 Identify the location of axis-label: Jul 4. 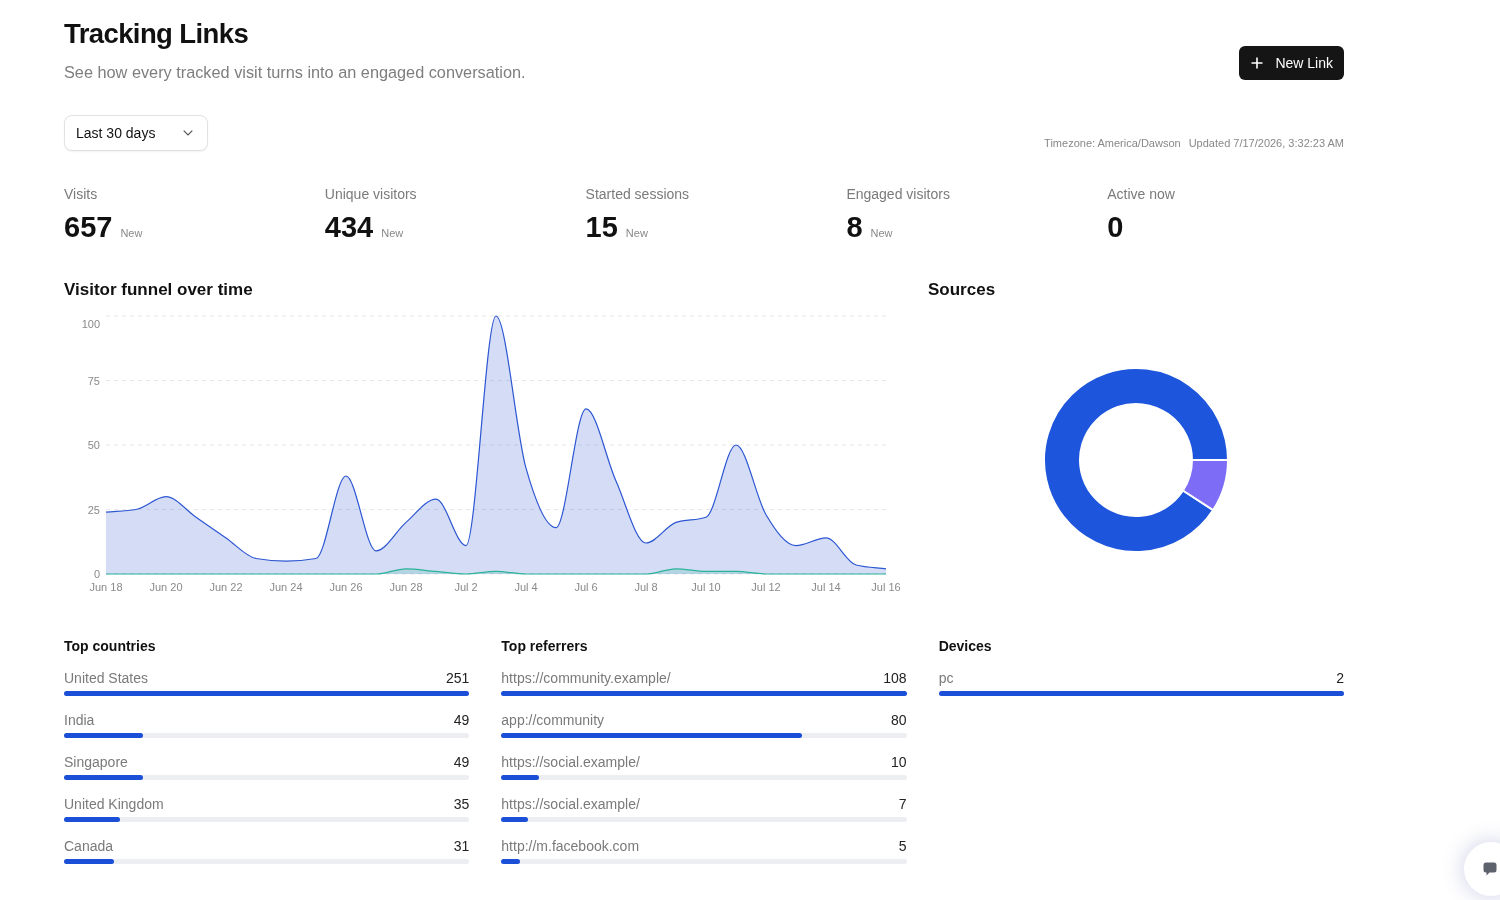
(526, 587).